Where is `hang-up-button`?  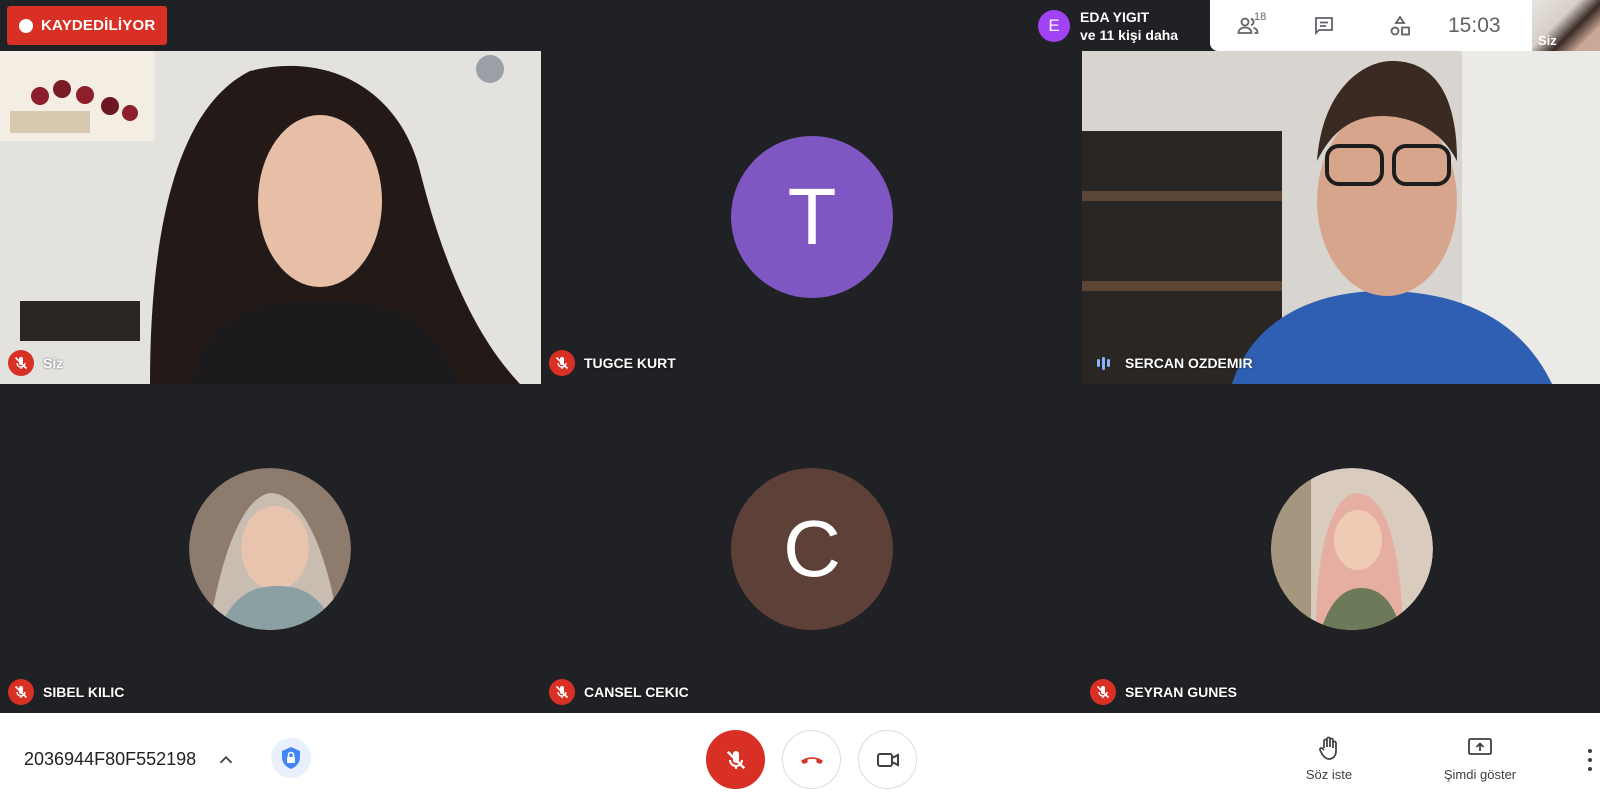 hang-up-button is located at coordinates (811, 759).